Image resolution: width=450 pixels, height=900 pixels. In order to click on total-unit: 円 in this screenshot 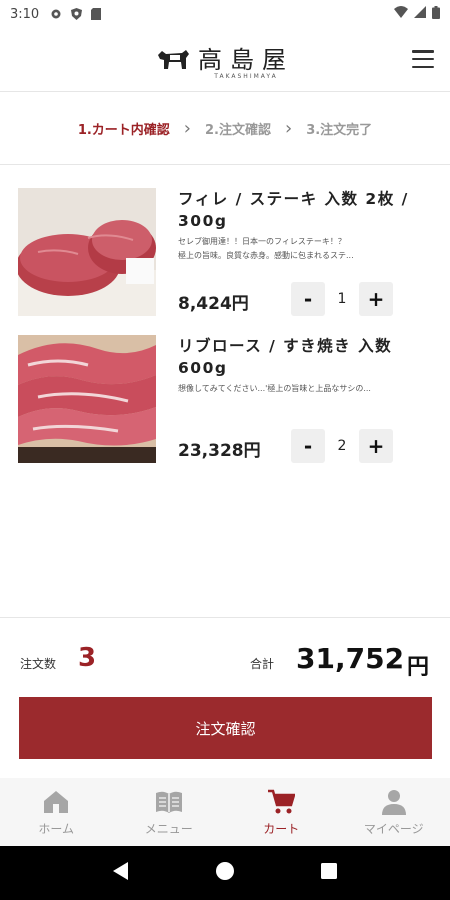, I will do `click(418, 667)`.